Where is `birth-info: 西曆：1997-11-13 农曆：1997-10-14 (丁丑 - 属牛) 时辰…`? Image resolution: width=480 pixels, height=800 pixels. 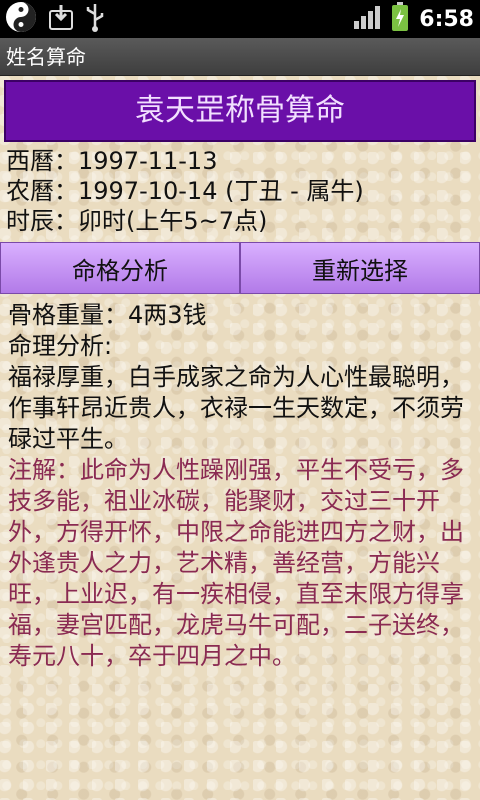 birth-info: 西曆：1997-11-13 农曆：1997-10-14 (丁丑 - 属牛) 时辰… is located at coordinates (185, 191).